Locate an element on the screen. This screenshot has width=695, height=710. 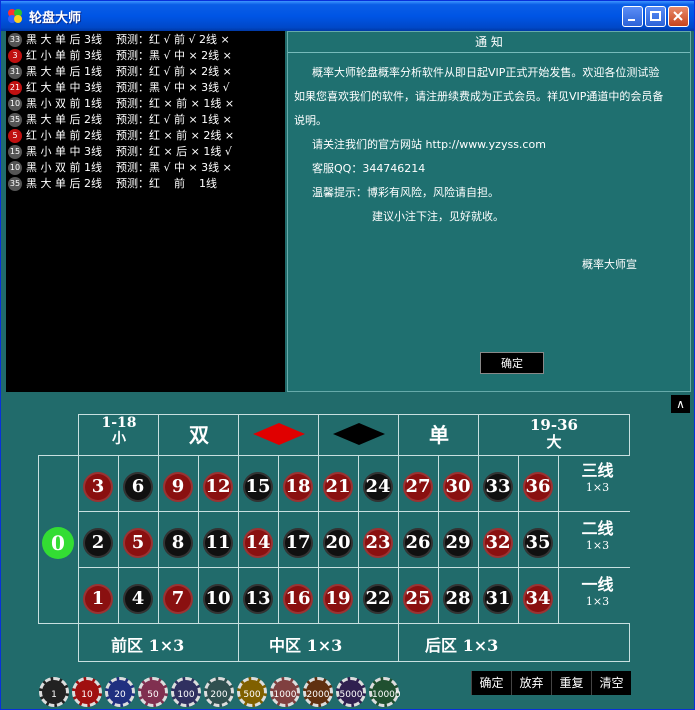
number-26: 26 is located at coordinates (418, 543).